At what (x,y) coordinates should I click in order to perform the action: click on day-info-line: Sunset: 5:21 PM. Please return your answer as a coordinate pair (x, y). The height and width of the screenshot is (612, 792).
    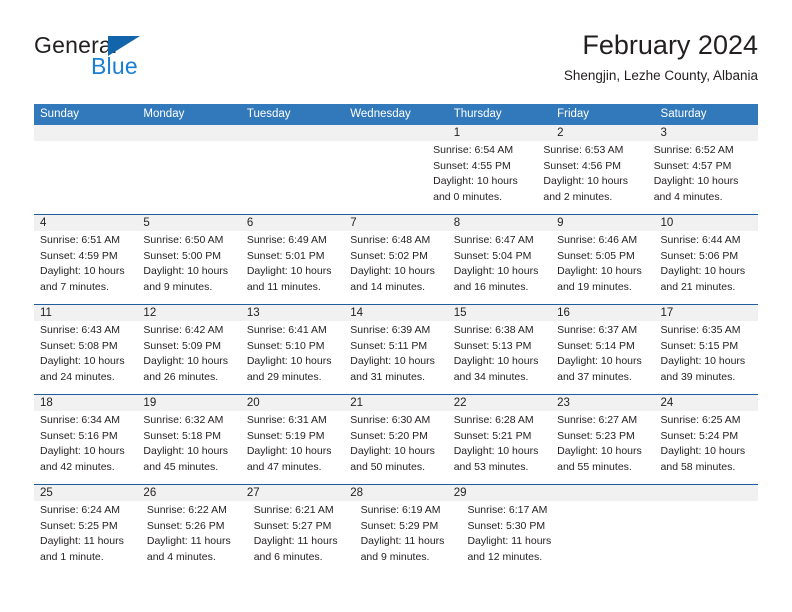
    Looking at the image, I should click on (492, 435).